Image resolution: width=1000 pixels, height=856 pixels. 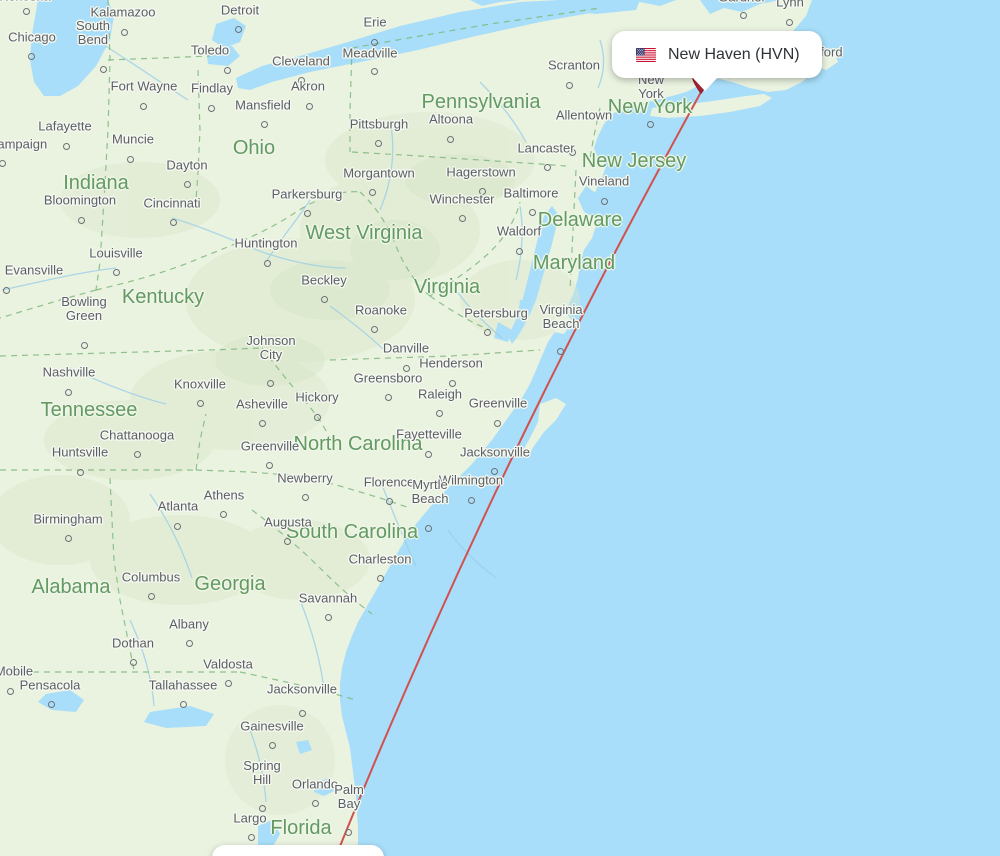 What do you see at coordinates (298, 850) in the screenshot?
I see `destination-label-card` at bounding box center [298, 850].